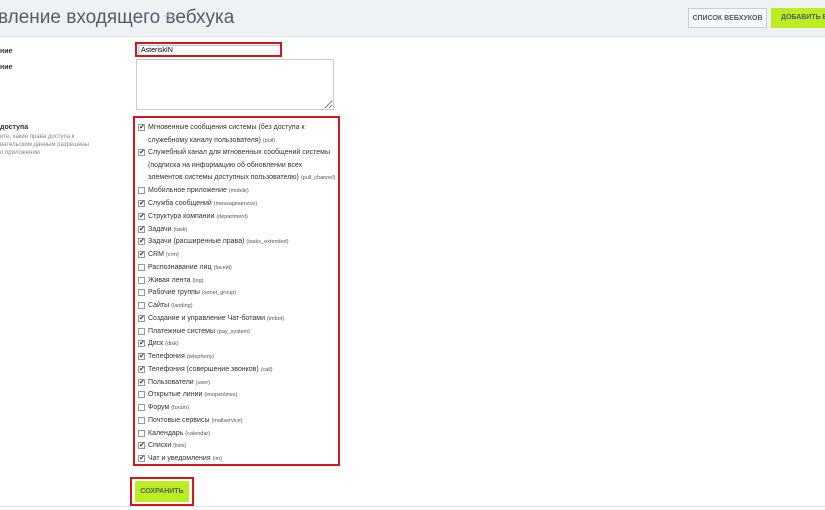 The height and width of the screenshot is (510, 825). I want to click on scope-label: Мобильное приложение (mobile), so click(198, 190).